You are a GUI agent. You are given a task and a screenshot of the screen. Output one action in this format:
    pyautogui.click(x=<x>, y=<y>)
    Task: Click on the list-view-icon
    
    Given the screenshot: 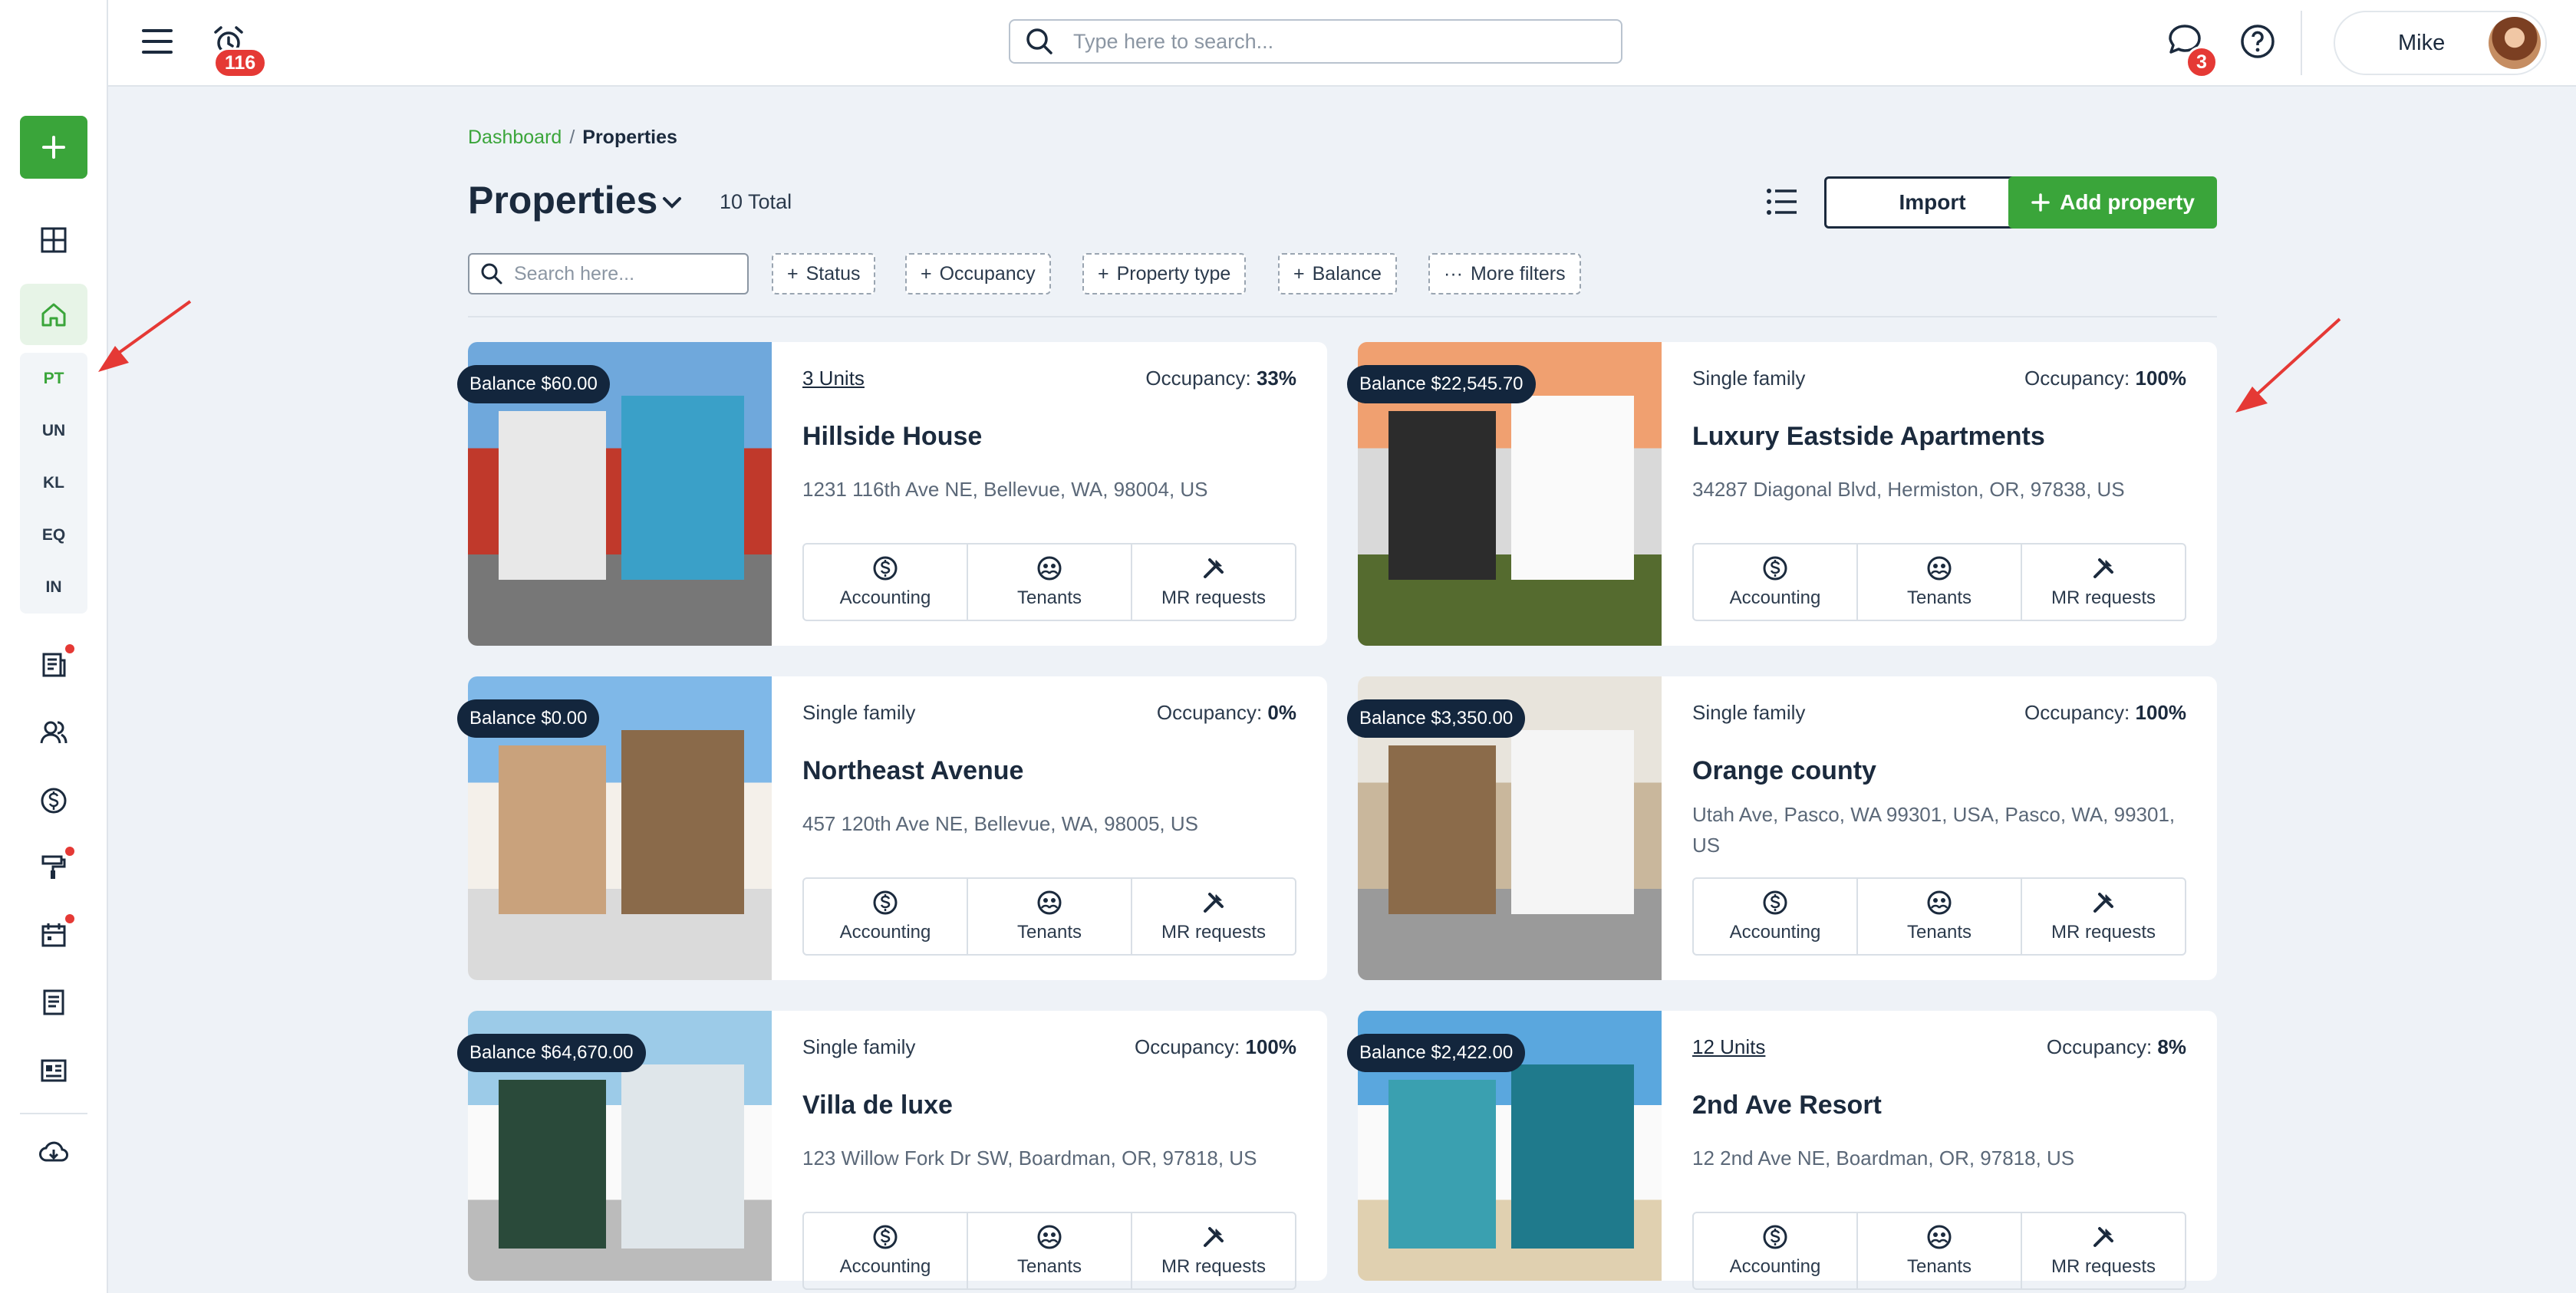 What is the action you would take?
    pyautogui.click(x=1782, y=202)
    